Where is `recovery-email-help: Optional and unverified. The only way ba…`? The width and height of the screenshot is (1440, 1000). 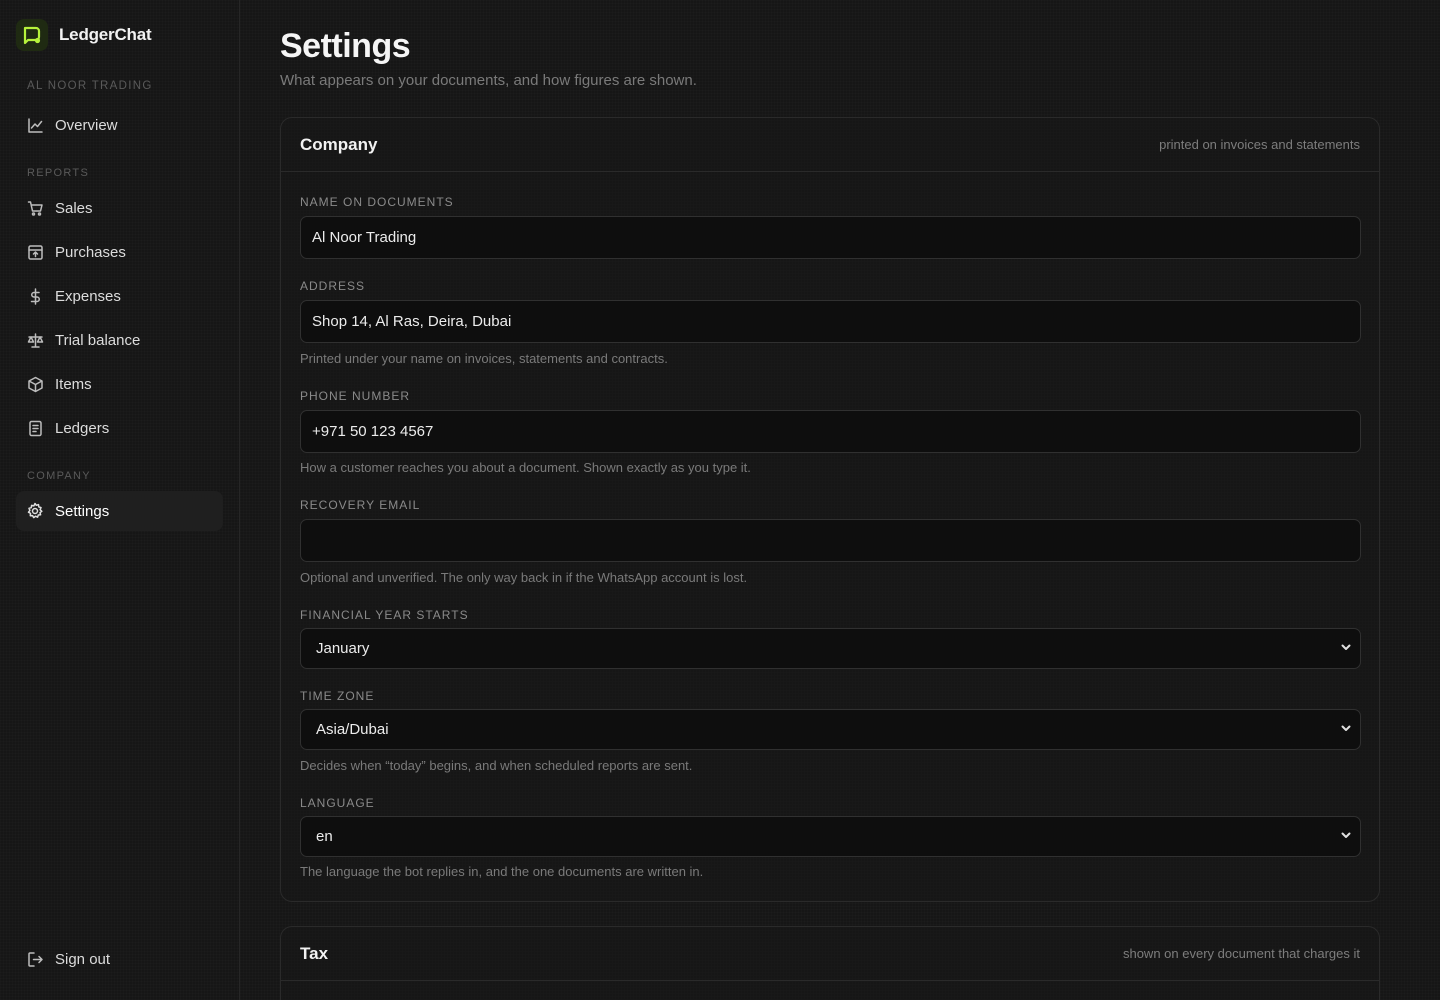 recovery-email-help: Optional and unverified. The only way ba… is located at coordinates (524, 577).